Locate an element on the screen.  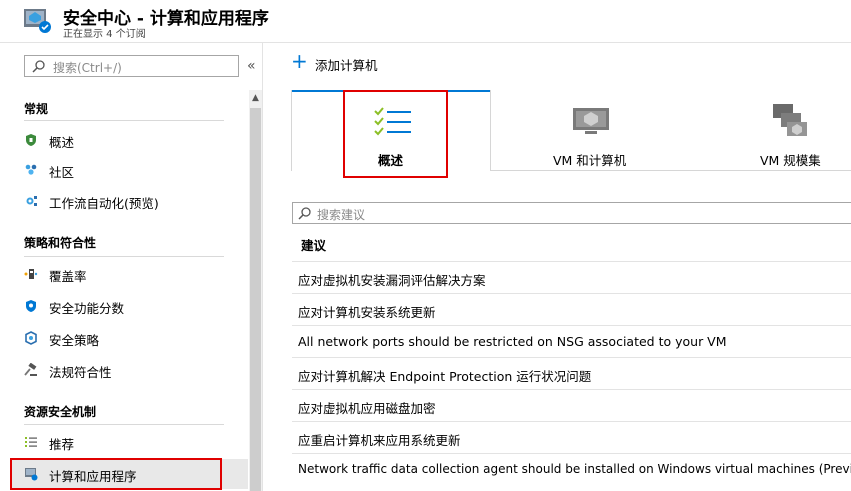
section-title-general: 常规 is located at coordinates (36, 109).